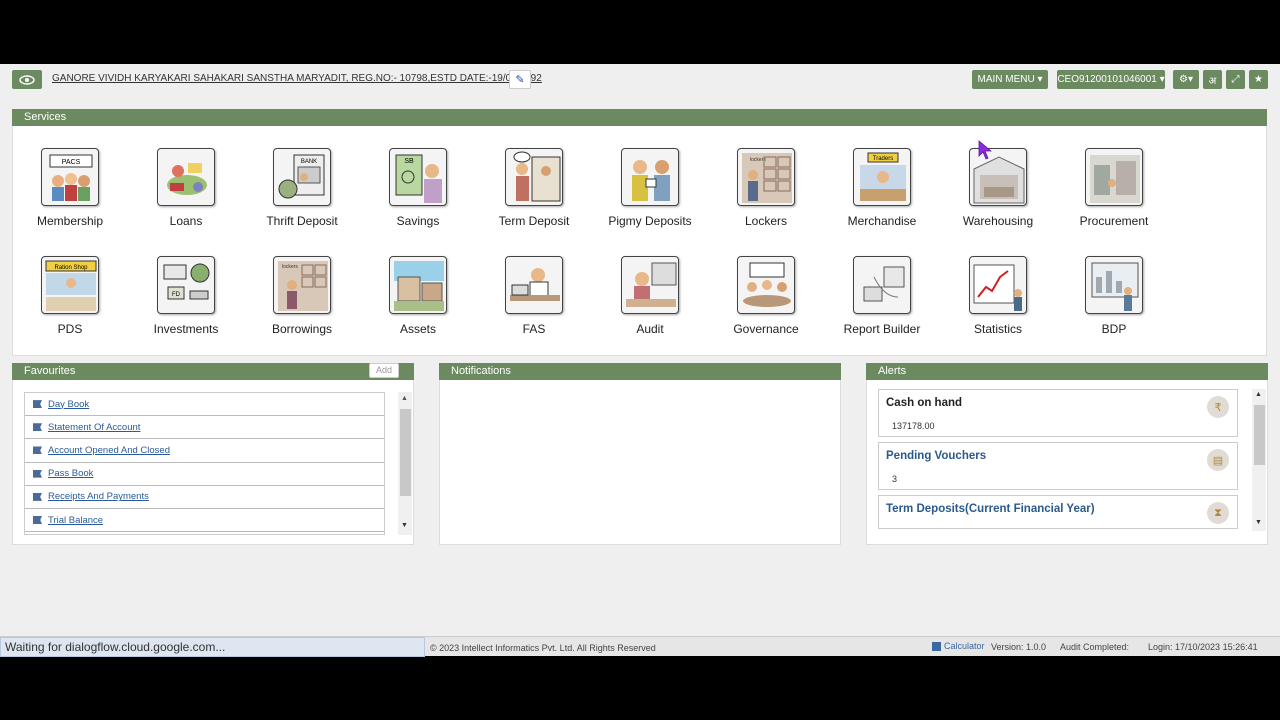 Image resolution: width=1280 pixels, height=720 pixels. I want to click on alert-value: 137178.00, so click(913, 426).